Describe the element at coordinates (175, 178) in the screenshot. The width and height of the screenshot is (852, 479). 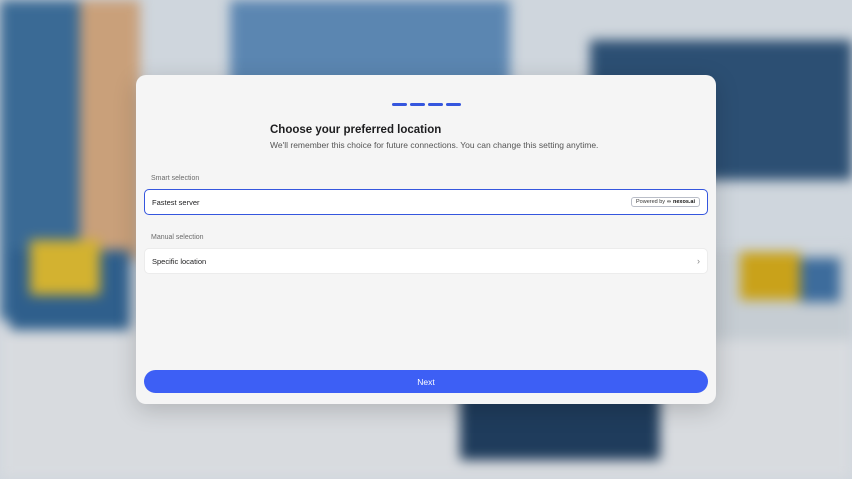
I see `smart-selection-label: Smart selection` at that location.